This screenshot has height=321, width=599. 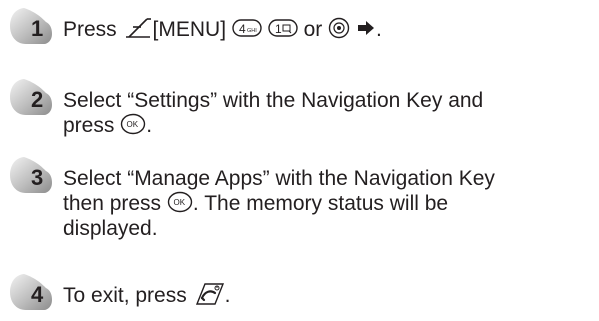 I want to click on keypad-4-icon: 4 GHI, so click(x=247, y=28).